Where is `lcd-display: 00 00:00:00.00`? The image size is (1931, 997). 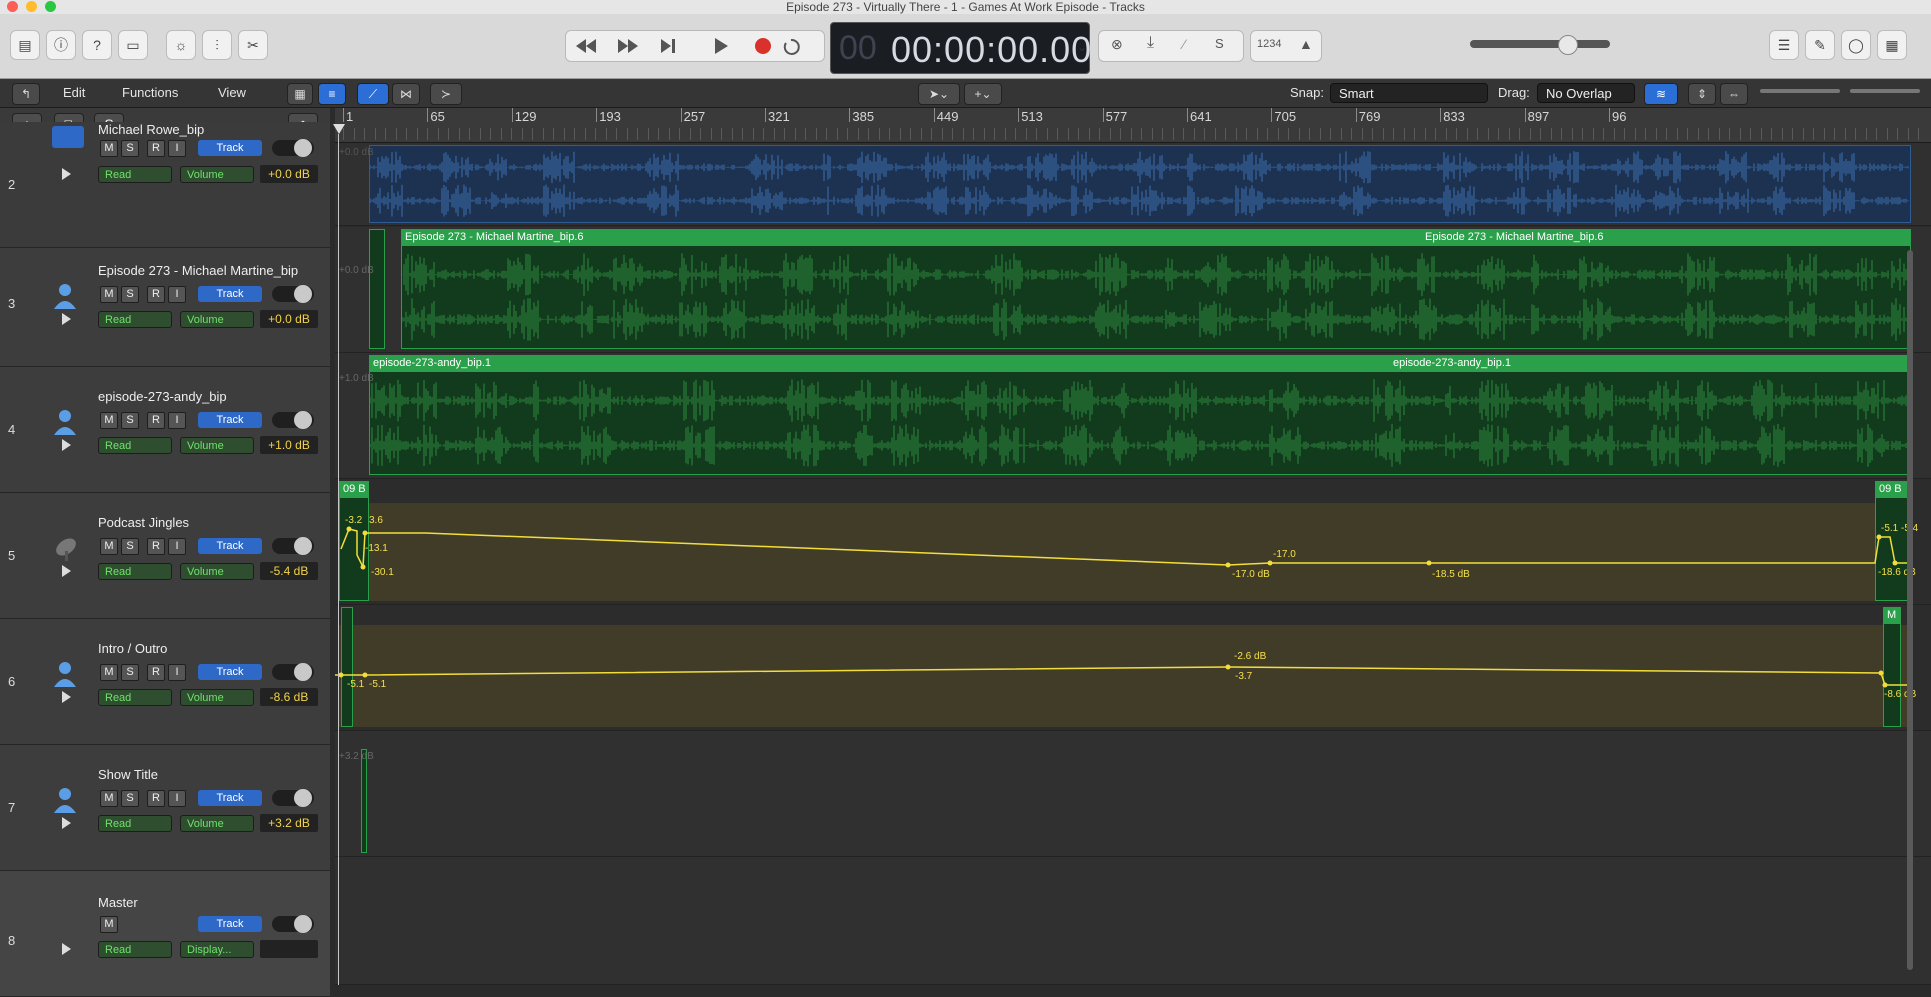 lcd-display: 00 00:00:00.00 is located at coordinates (960, 48).